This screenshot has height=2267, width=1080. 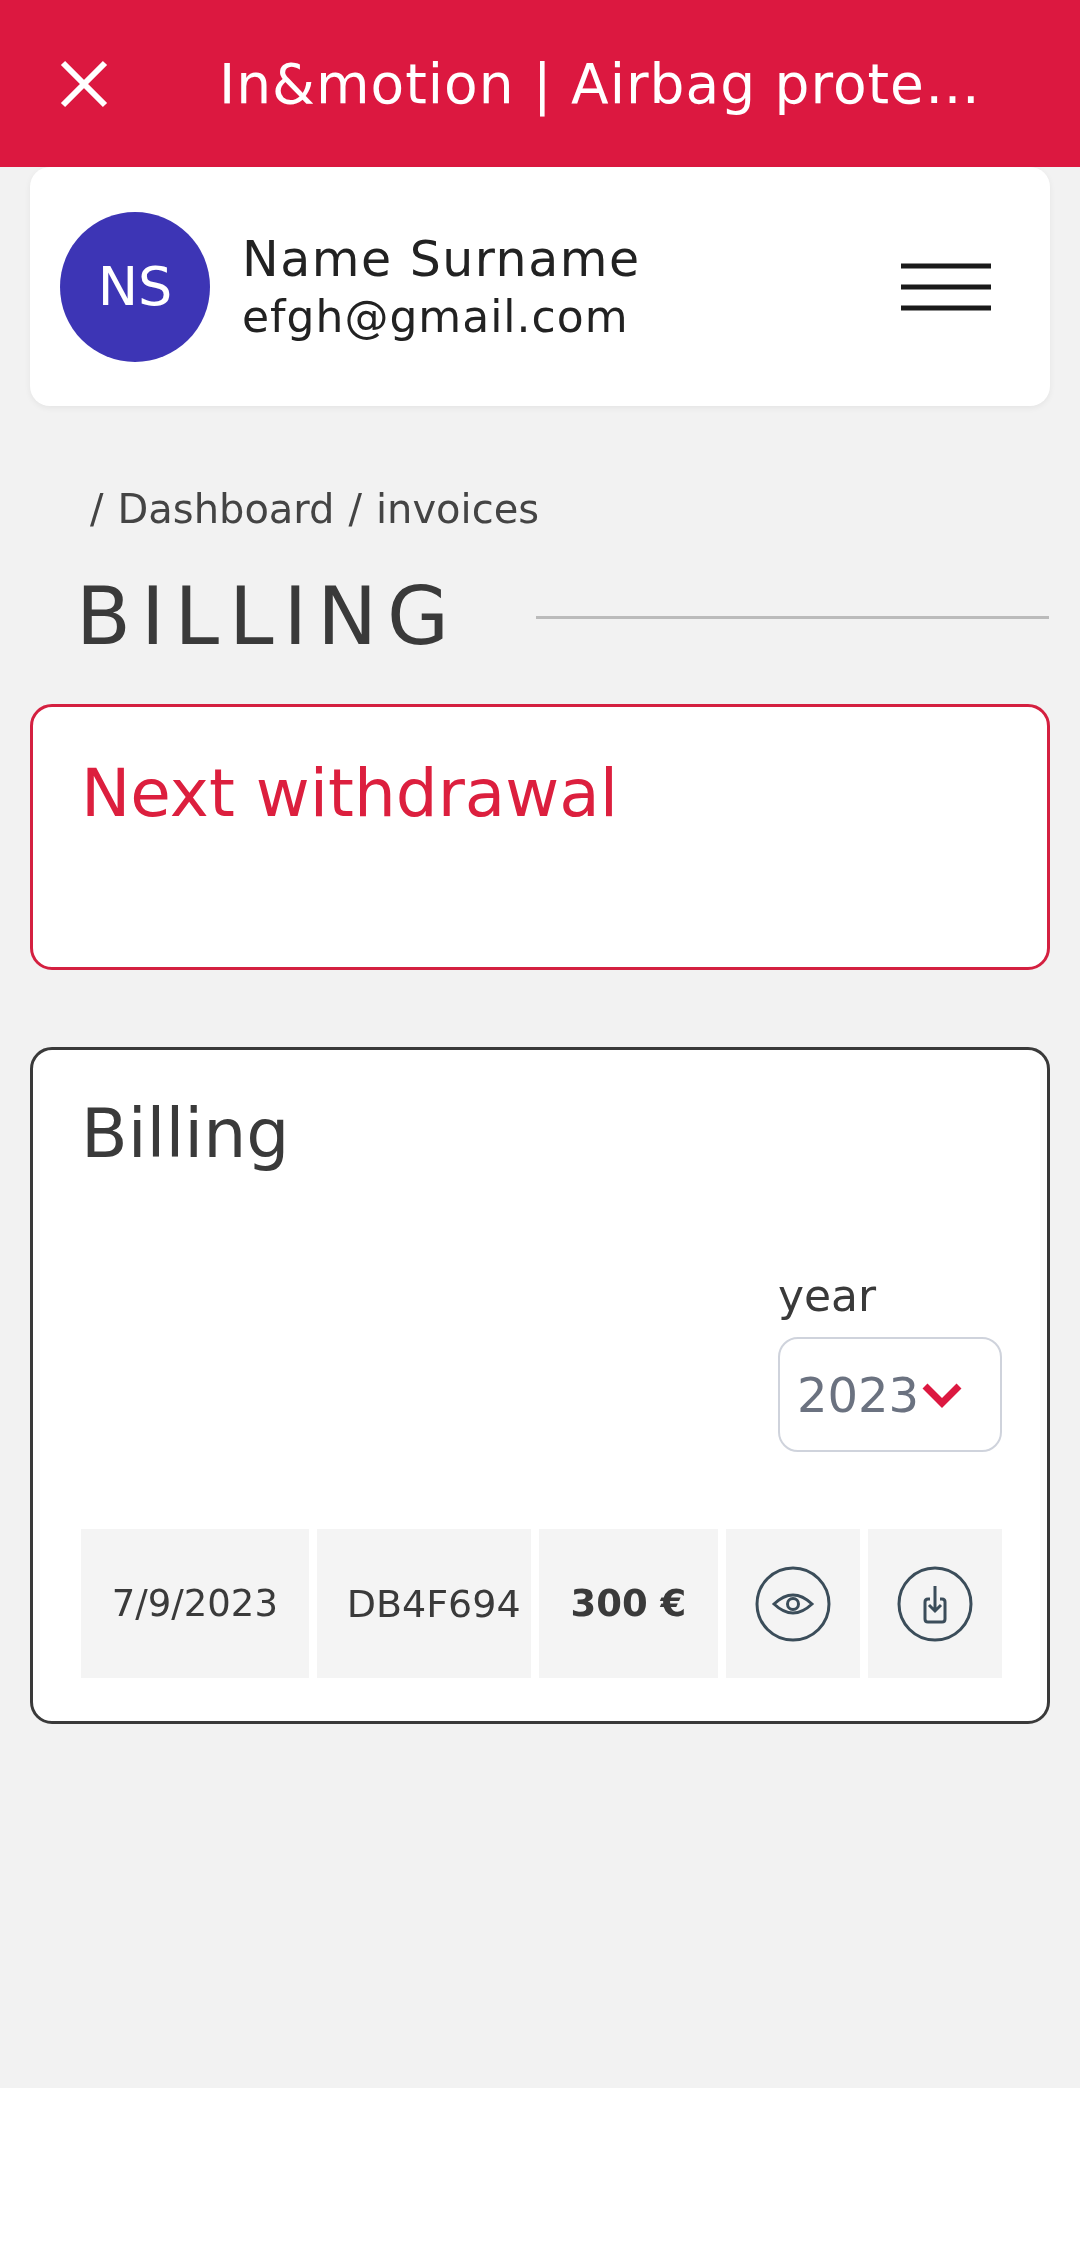 I want to click on breadcrumb-link: Dashboard, so click(x=226, y=509).